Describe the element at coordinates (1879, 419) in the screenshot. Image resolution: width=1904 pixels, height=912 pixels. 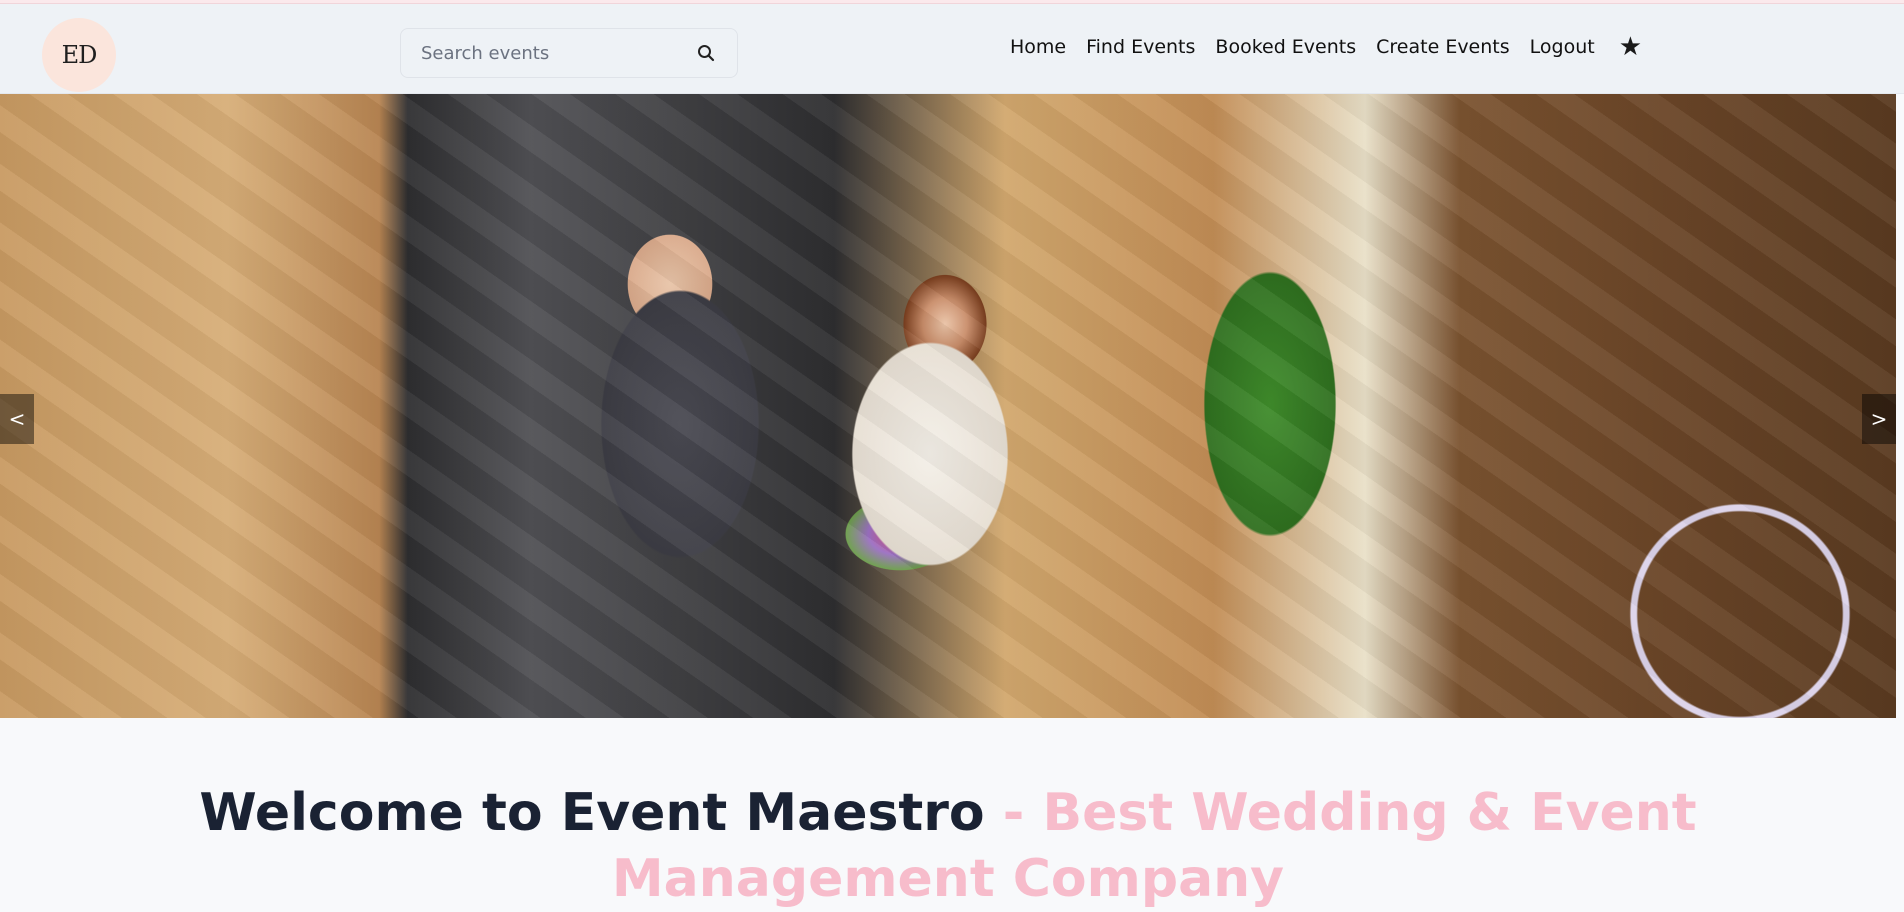
I see `carousel-next-button: >` at that location.